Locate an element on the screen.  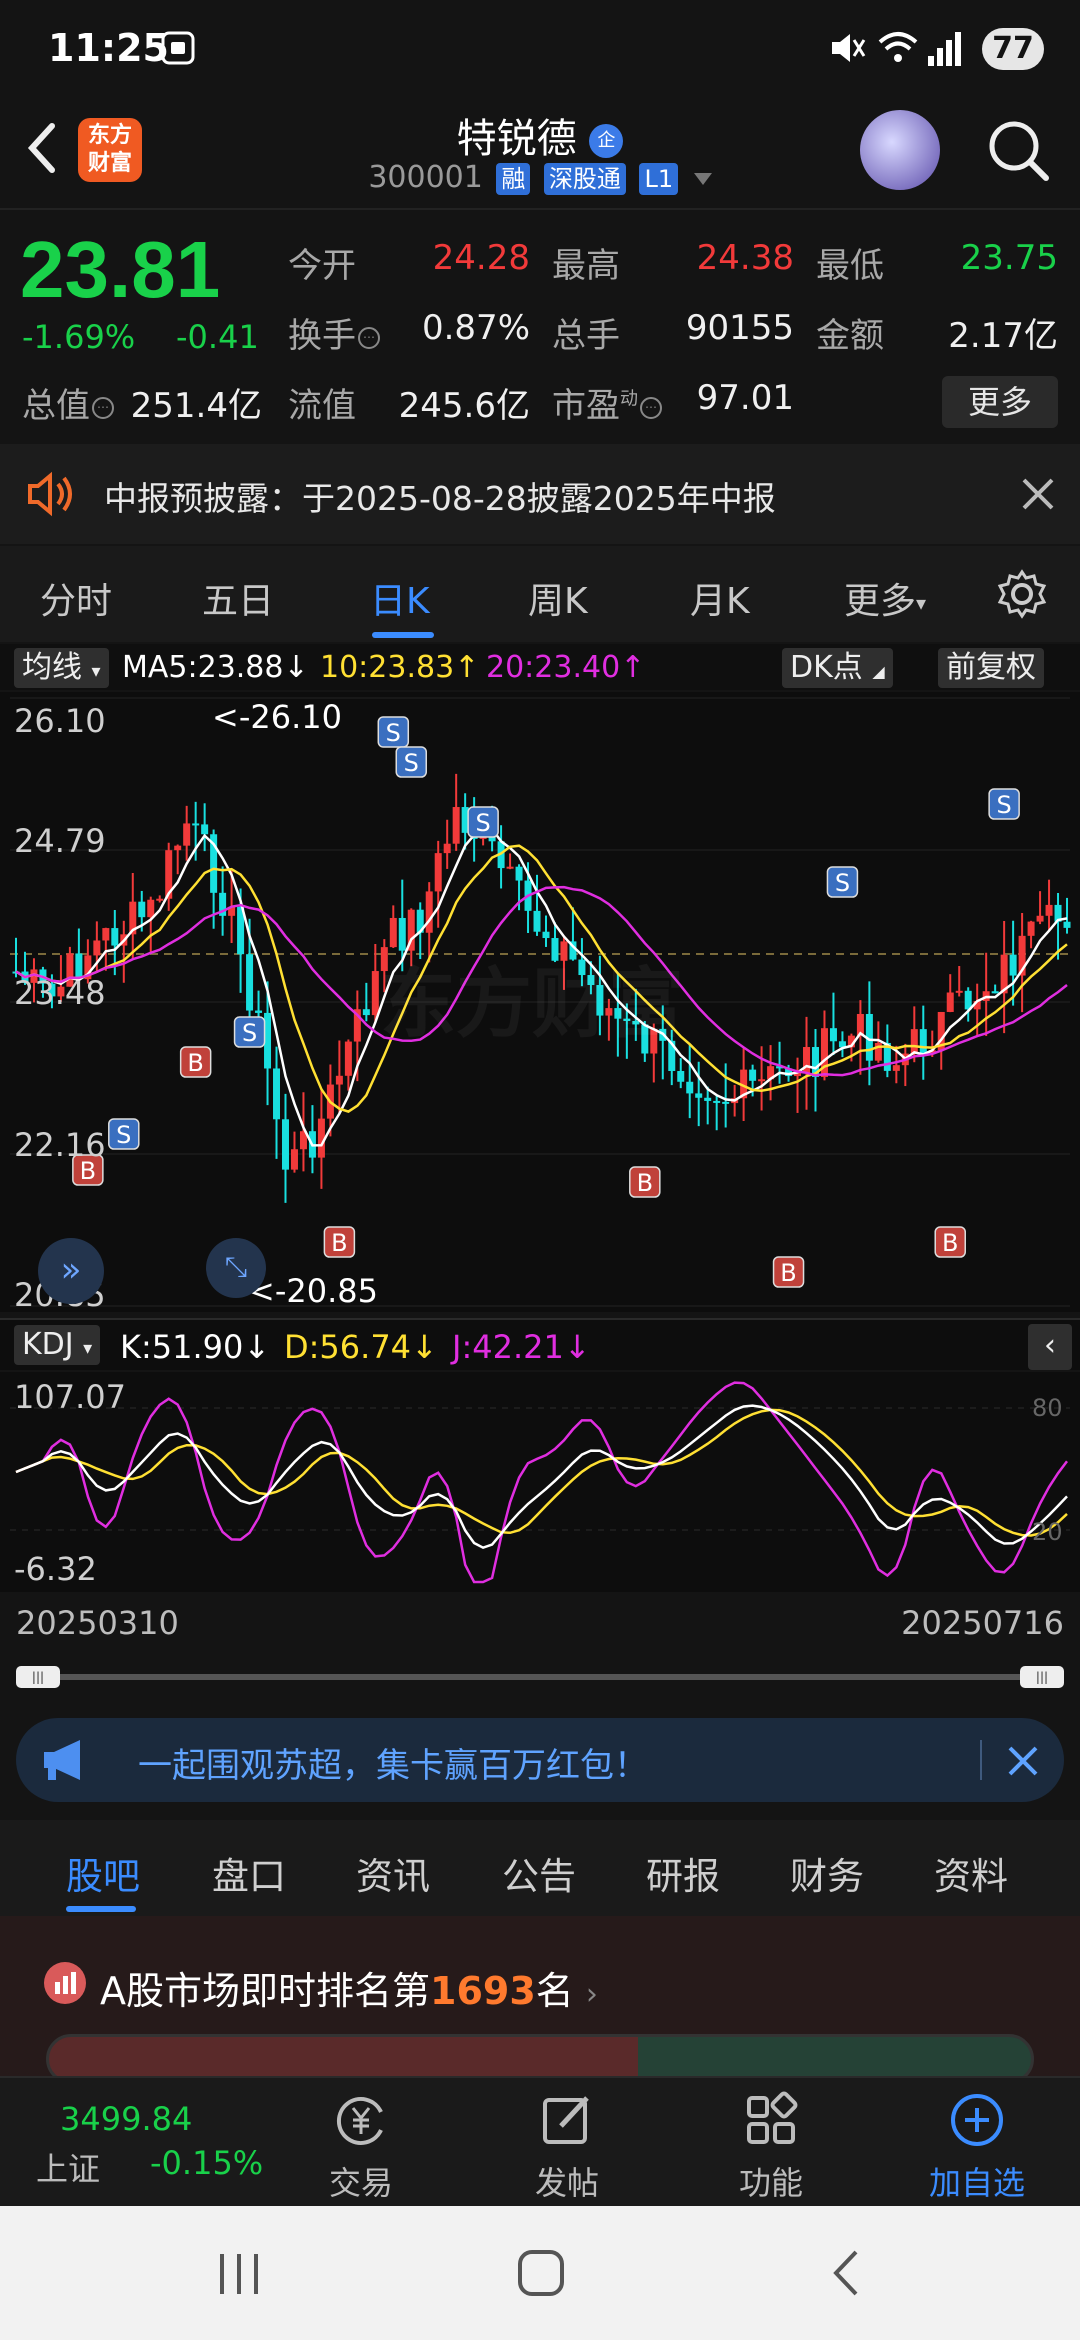
bottom-toolbar: 3499.84 上证 -0.15% 交易 发帖 功能 加自选 is located at coordinates (540, 2141).